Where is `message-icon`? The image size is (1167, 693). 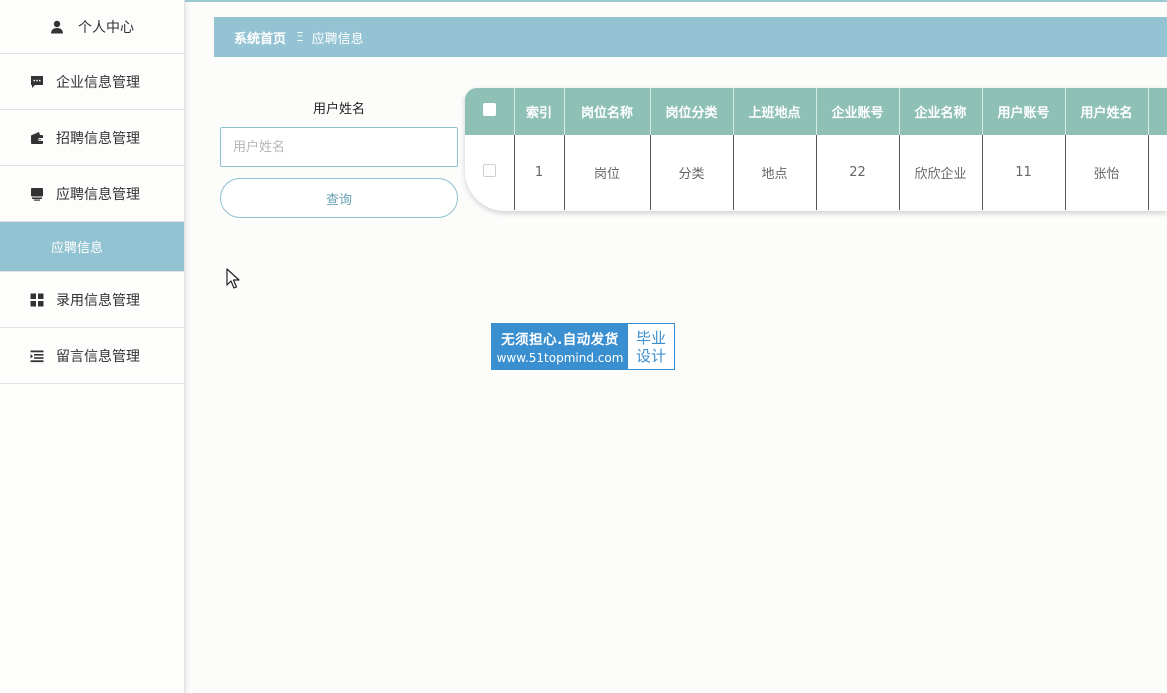 message-icon is located at coordinates (37, 82).